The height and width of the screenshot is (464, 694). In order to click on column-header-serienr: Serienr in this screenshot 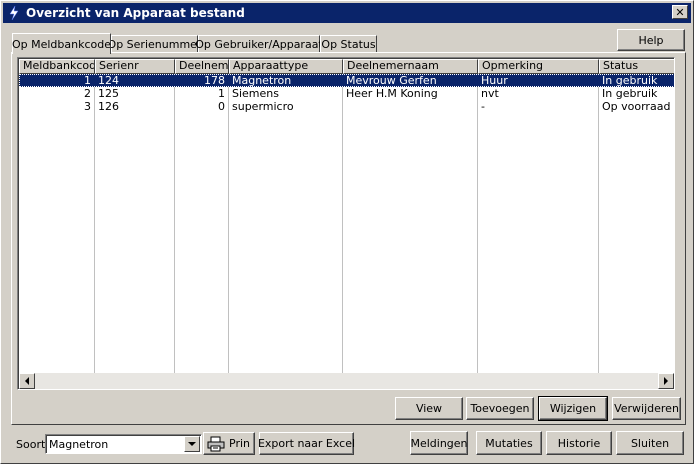, I will do `click(135, 66)`.